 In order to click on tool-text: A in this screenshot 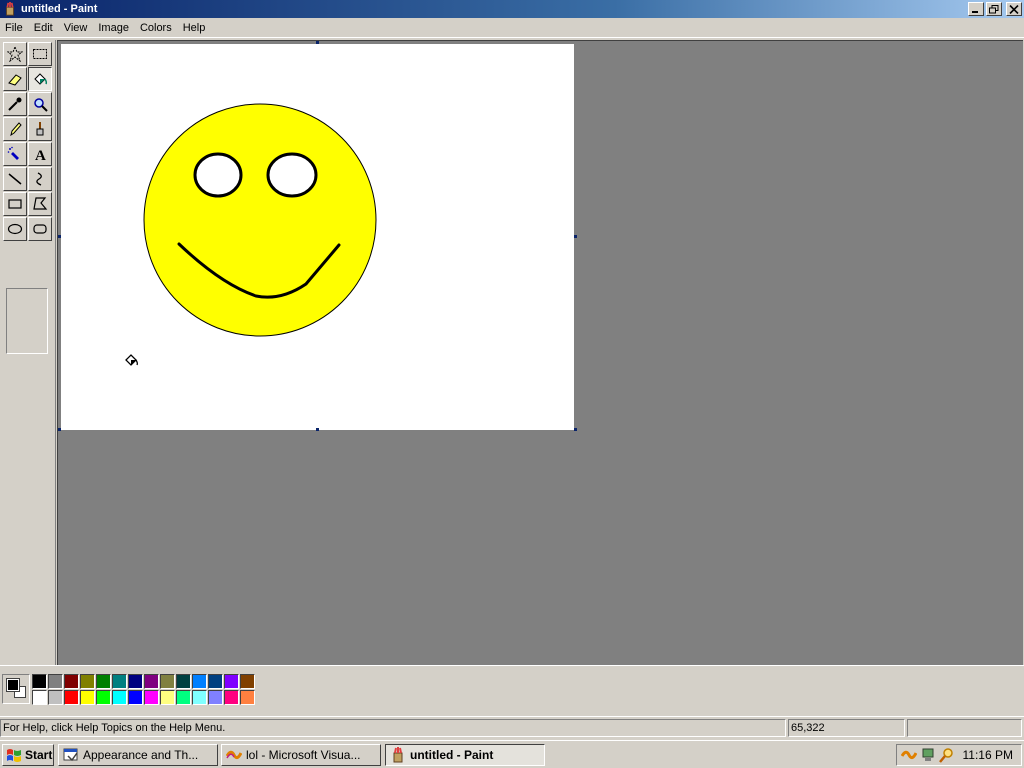, I will do `click(40, 154)`.